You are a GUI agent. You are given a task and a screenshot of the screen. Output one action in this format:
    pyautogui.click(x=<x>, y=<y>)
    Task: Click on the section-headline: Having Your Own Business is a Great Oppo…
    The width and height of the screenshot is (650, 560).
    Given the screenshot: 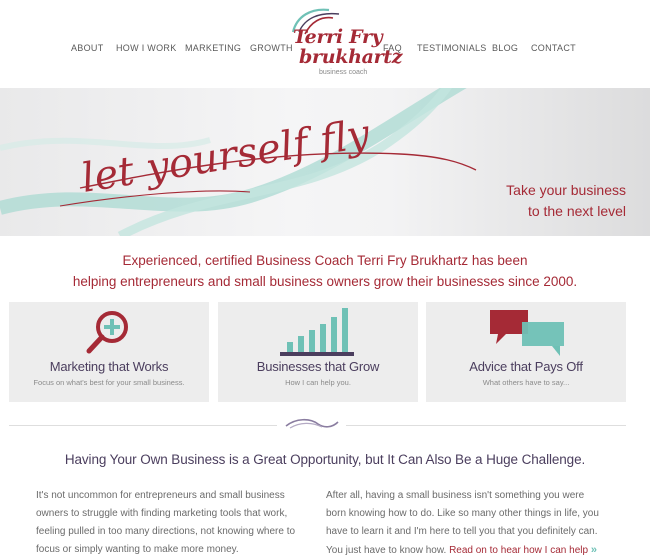 What is the action you would take?
    pyautogui.click(x=325, y=459)
    